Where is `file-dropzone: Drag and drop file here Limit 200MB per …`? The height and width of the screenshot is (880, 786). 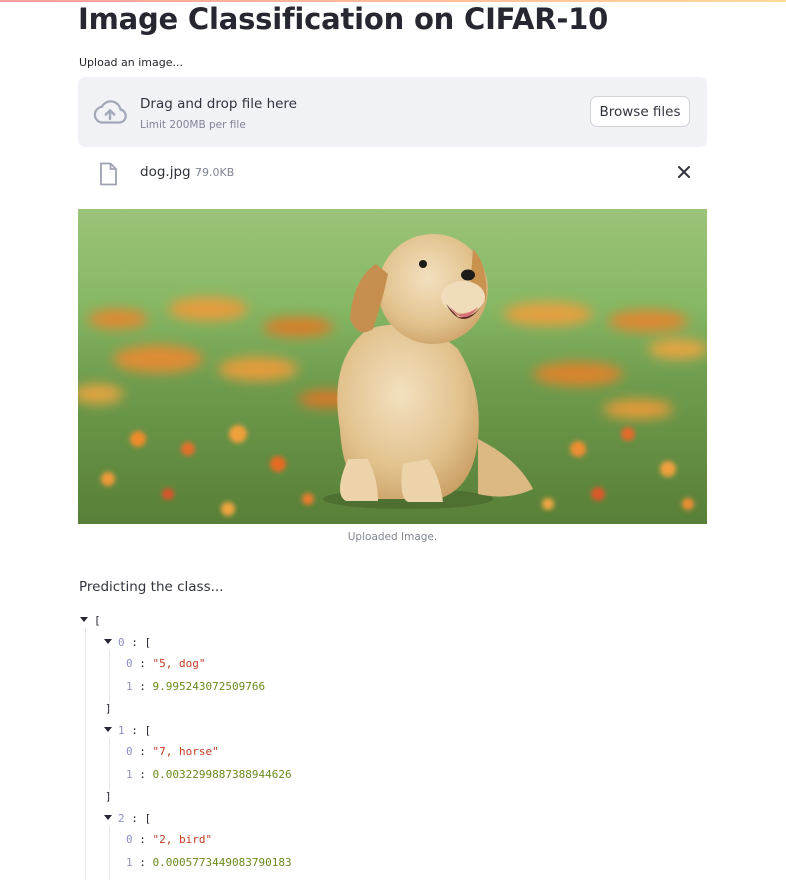 file-dropzone: Drag and drop file here Limit 200MB per … is located at coordinates (392, 112).